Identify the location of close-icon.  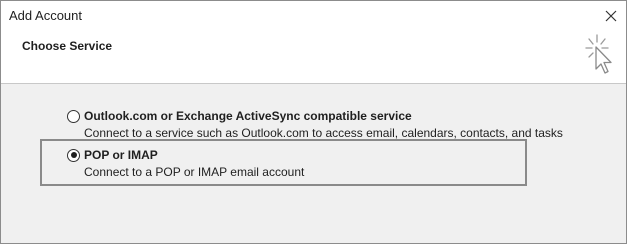
(611, 16).